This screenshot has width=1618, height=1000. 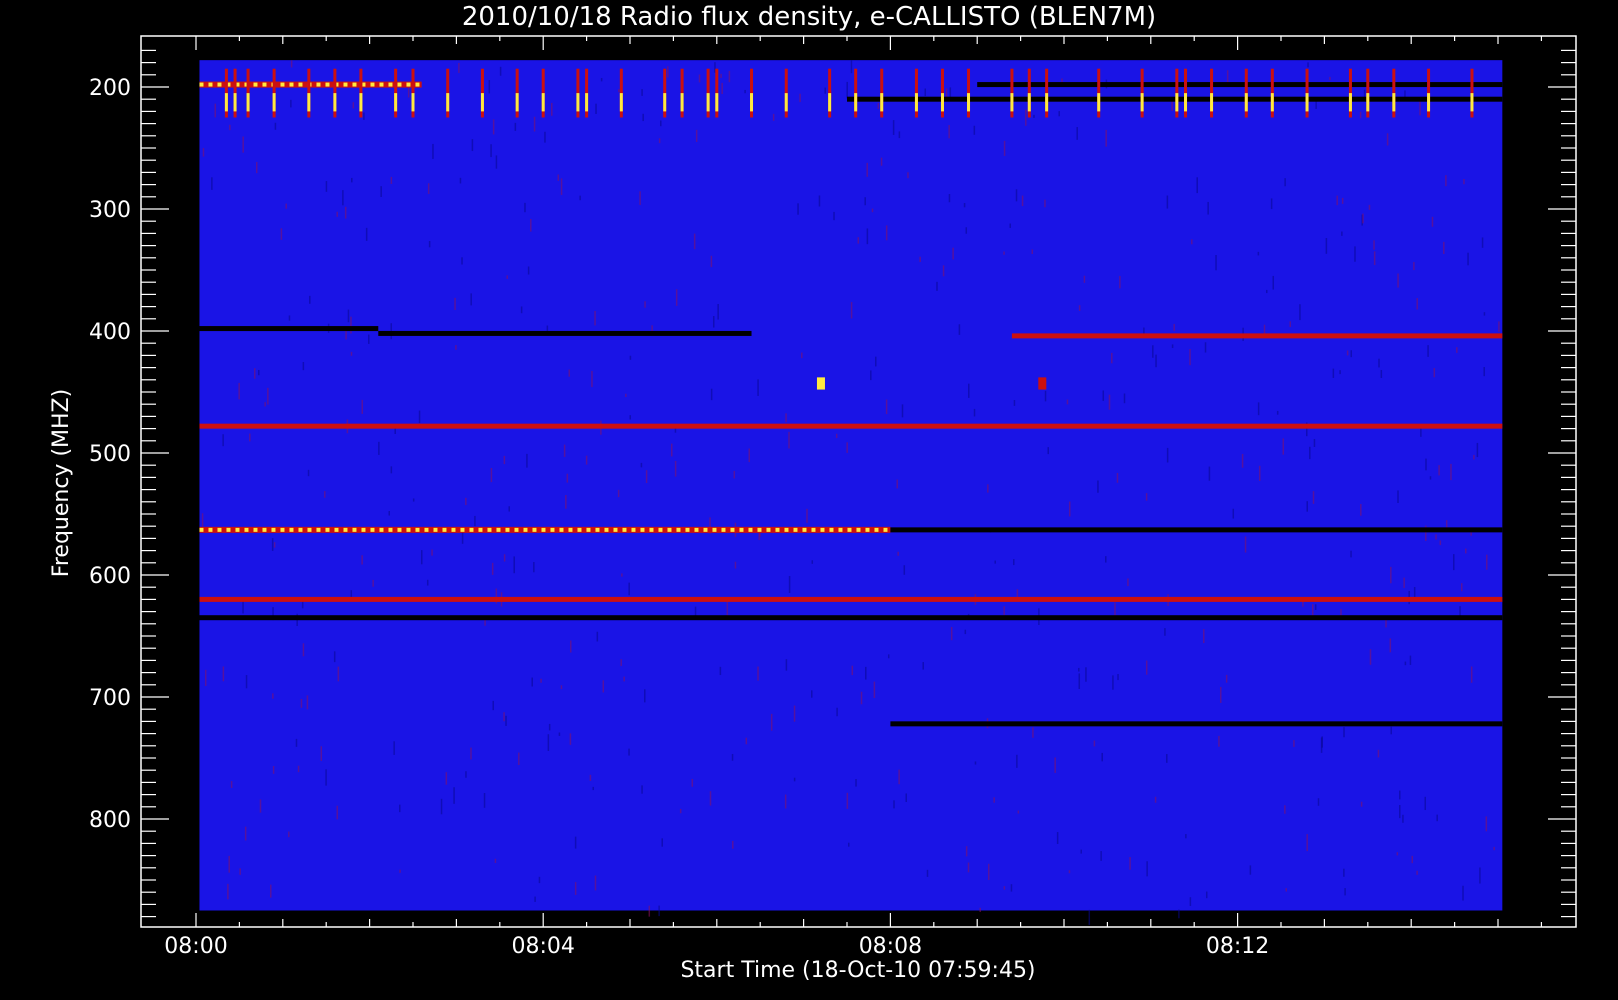 What do you see at coordinates (857, 970) in the screenshot?
I see `x-axis-label: Start Time (18-Oct-10 07:59:45)` at bounding box center [857, 970].